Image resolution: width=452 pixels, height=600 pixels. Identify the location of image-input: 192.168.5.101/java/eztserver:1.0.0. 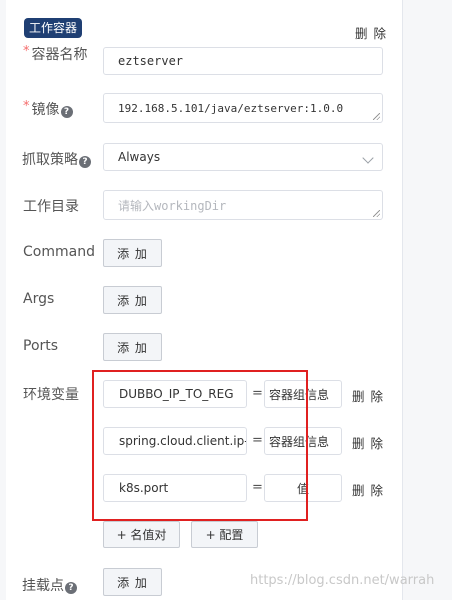
(243, 108).